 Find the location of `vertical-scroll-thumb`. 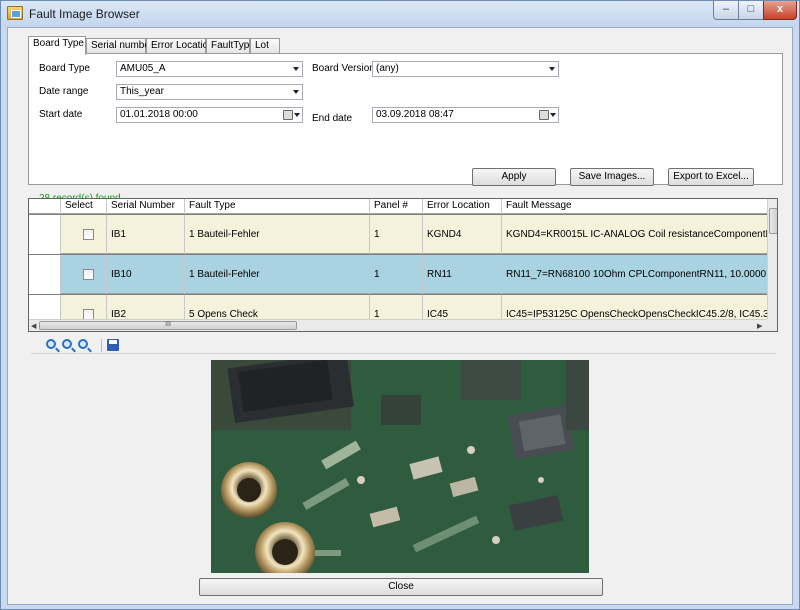

vertical-scroll-thumb is located at coordinates (773, 221).